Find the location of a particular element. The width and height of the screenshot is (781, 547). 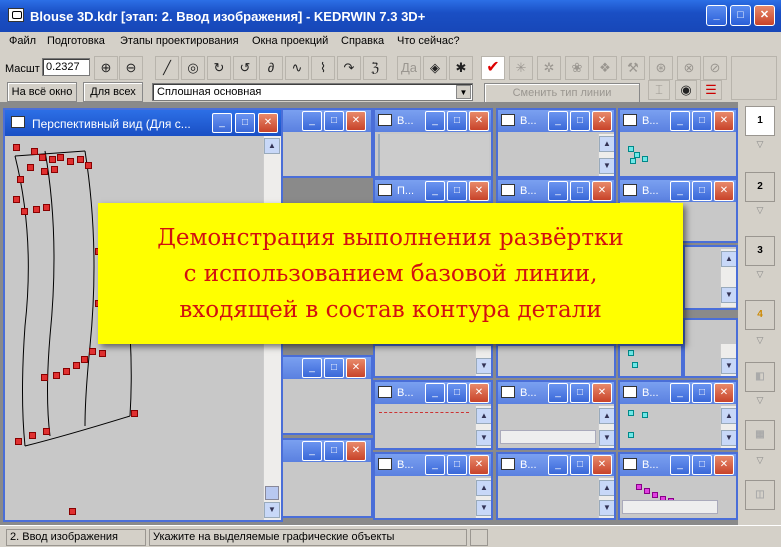

asterisk-icon: ✳ is located at coordinates (521, 68).